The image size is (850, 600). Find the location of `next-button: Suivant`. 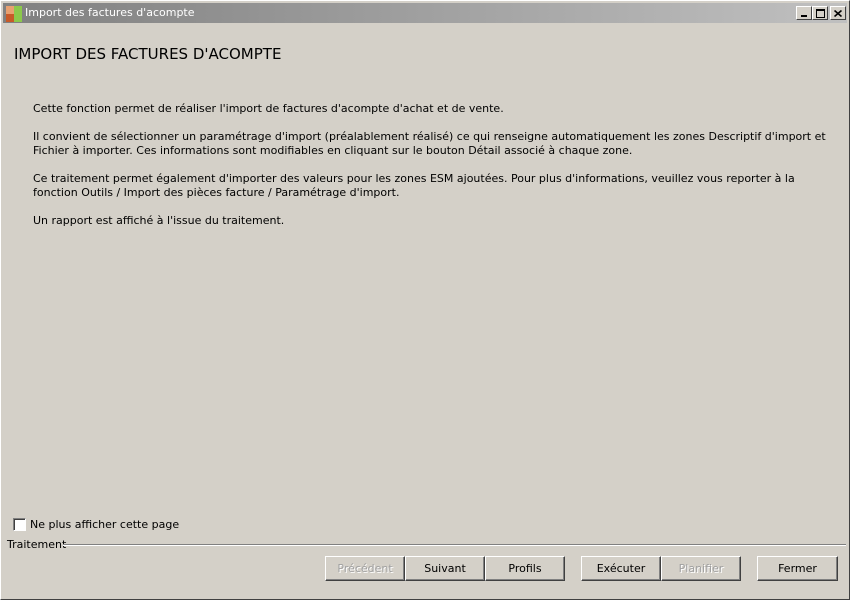

next-button: Suivant is located at coordinates (445, 568).